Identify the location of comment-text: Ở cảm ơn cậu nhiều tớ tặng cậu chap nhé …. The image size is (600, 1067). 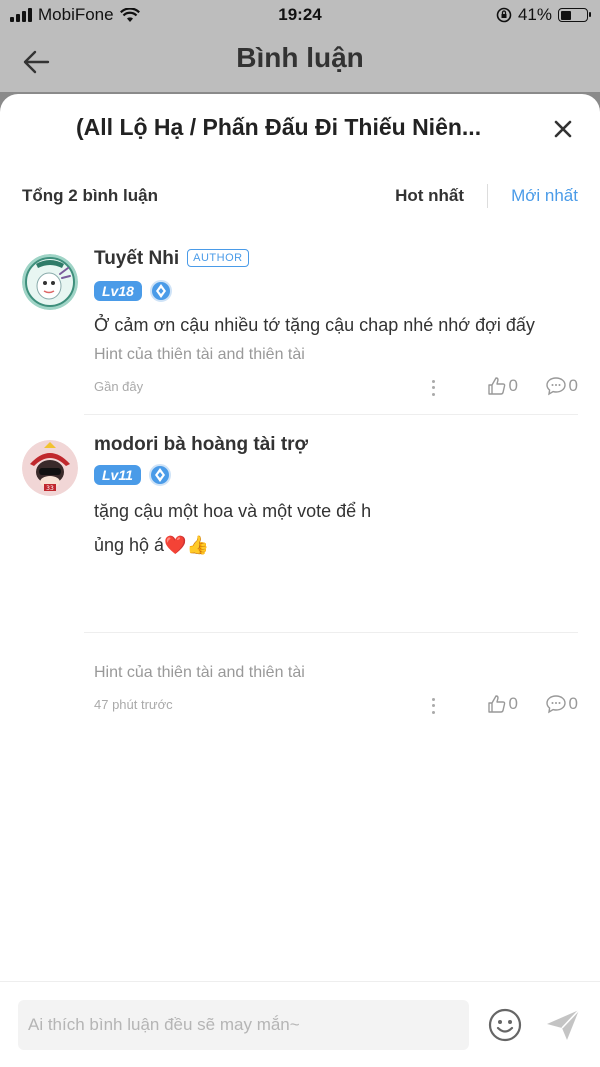
(314, 325).